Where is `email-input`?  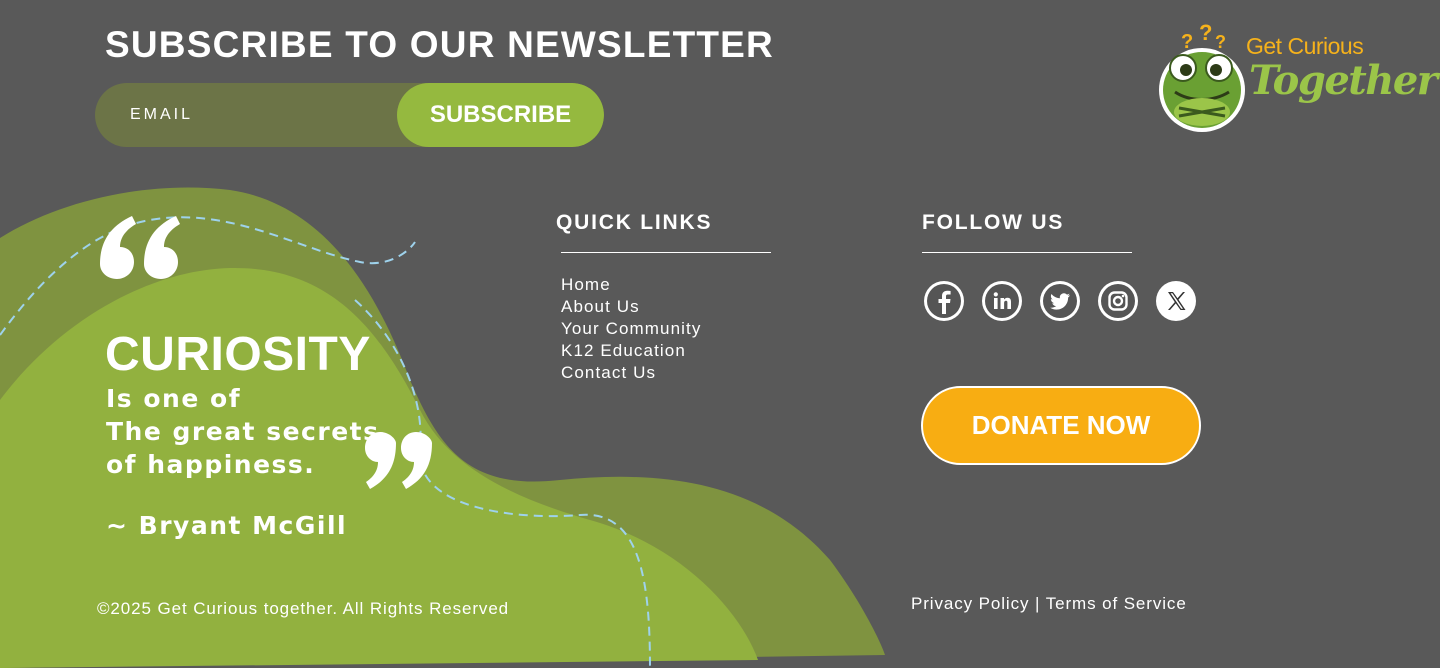 email-input is located at coordinates (245, 115).